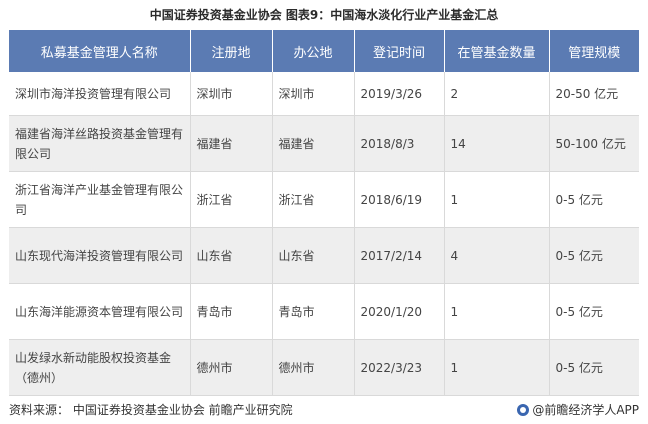 The height and width of the screenshot is (424, 648). I want to click on column-header: 登记时间, so click(399, 51).